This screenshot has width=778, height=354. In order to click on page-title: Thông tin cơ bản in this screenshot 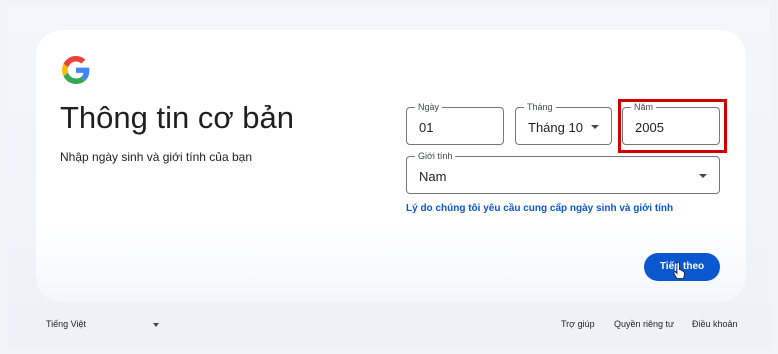, I will do `click(177, 117)`.